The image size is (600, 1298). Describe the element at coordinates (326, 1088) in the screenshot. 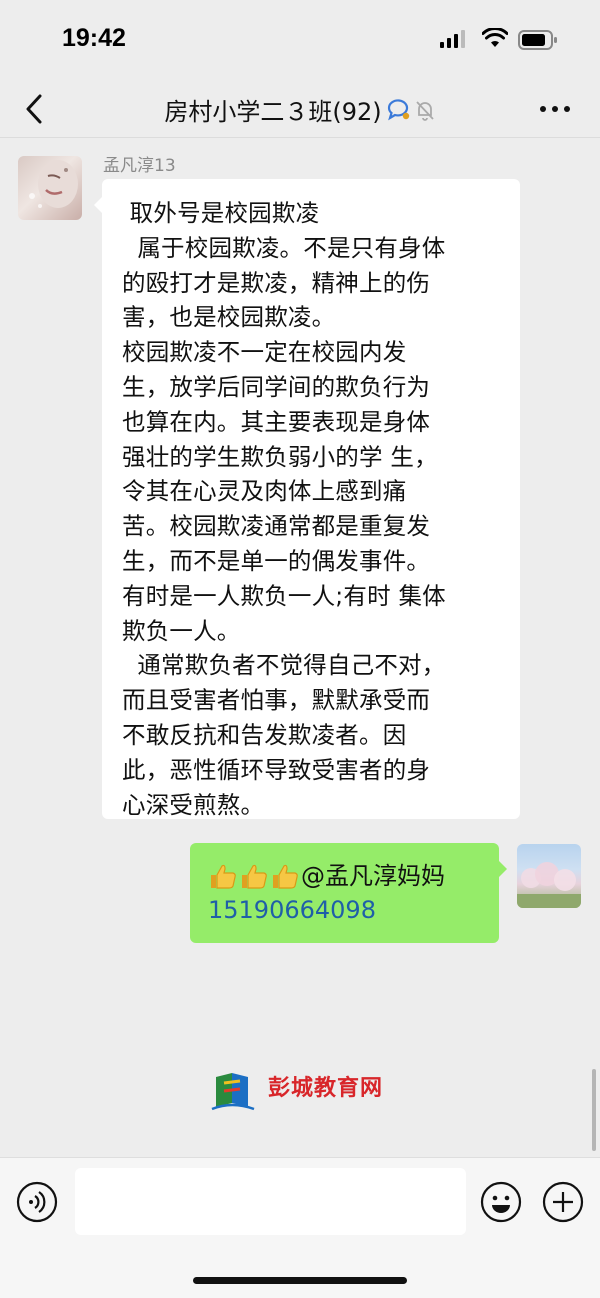

I see `watermark-text: 彭城教育网` at that location.